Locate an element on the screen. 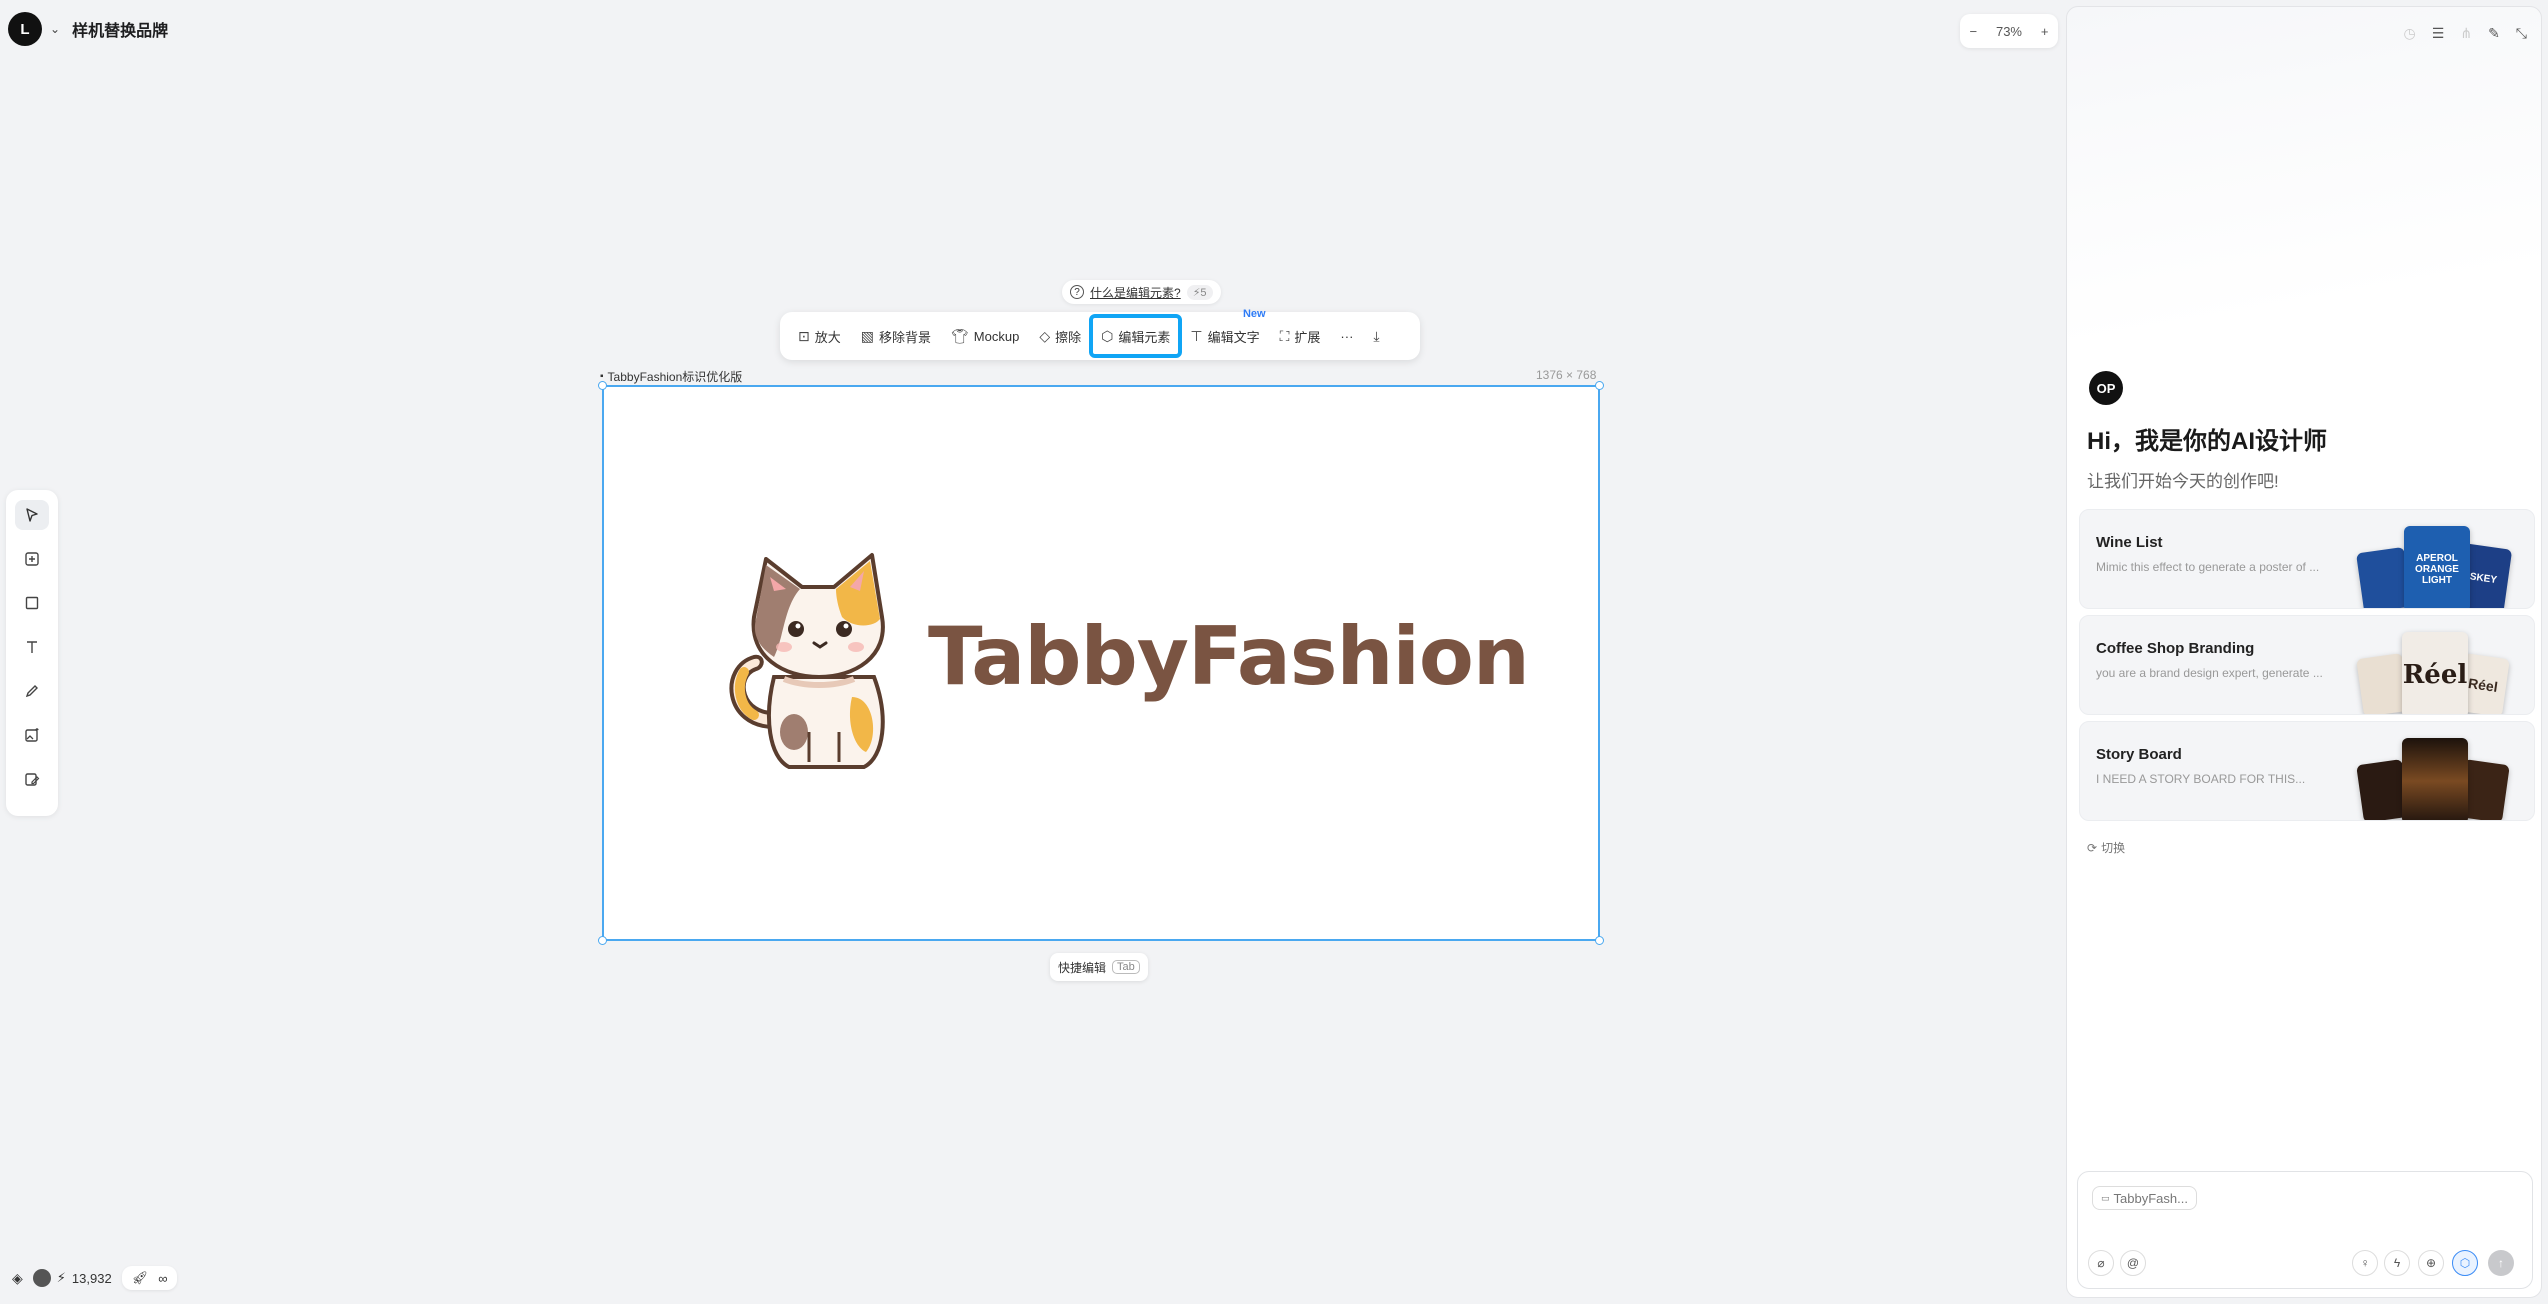 This screenshot has width=2548, height=1304. assistant-greeting: Hi，我是你的AI设计师 is located at coordinates (2207, 441).